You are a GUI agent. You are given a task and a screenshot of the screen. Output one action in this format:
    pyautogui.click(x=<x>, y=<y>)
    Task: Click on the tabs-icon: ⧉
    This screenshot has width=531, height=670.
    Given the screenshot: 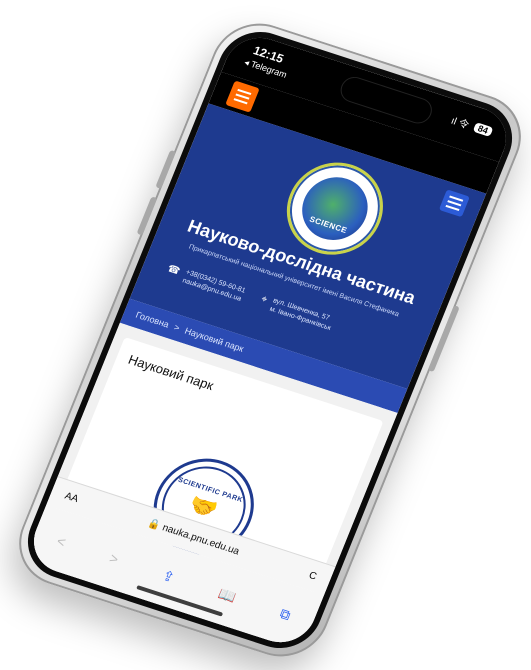 What is the action you would take?
    pyautogui.click(x=285, y=614)
    